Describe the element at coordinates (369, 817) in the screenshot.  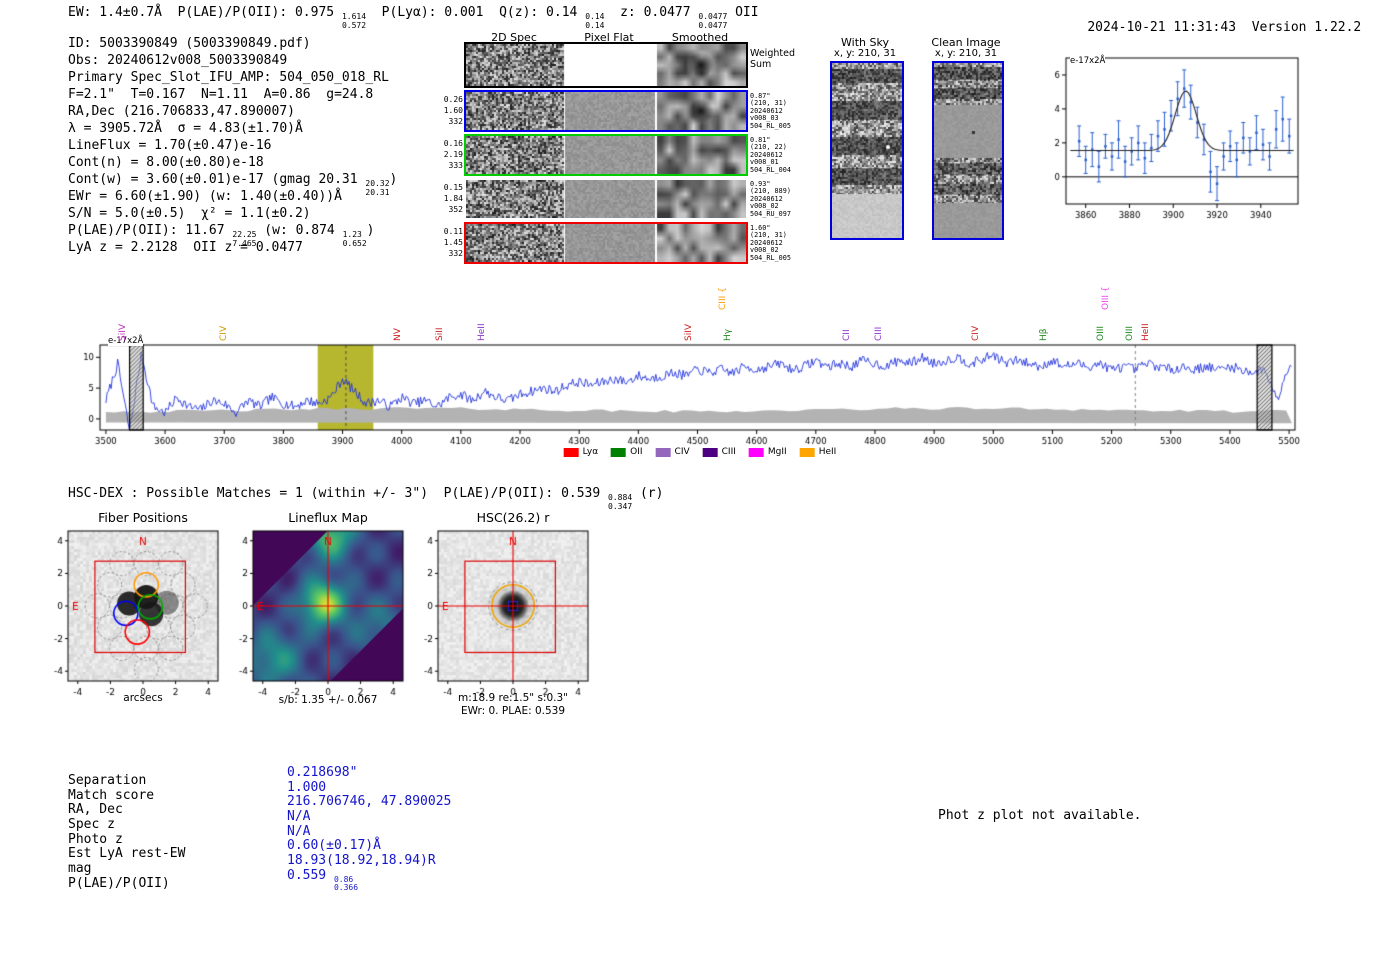
I see `match-table-value: N/A` at that location.